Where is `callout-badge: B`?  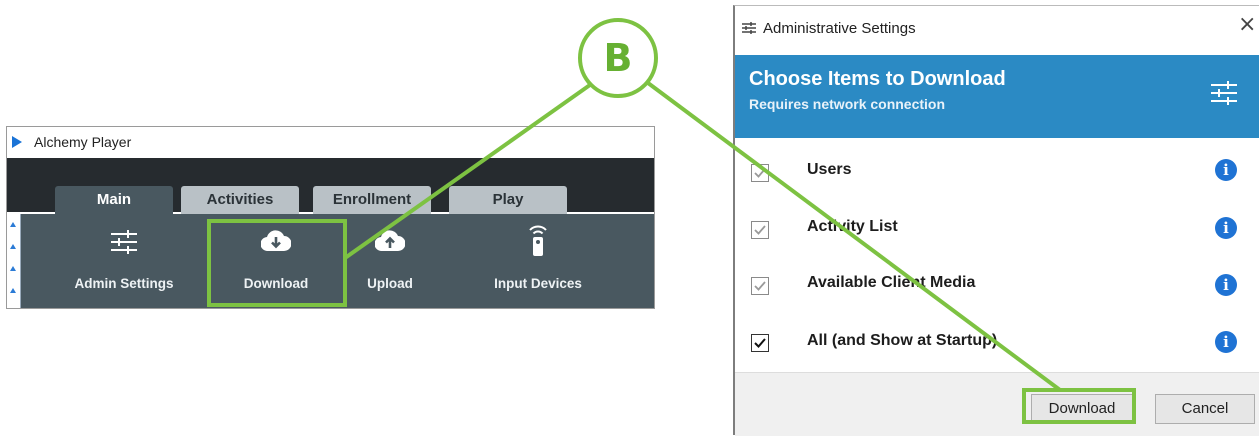 callout-badge: B is located at coordinates (618, 58).